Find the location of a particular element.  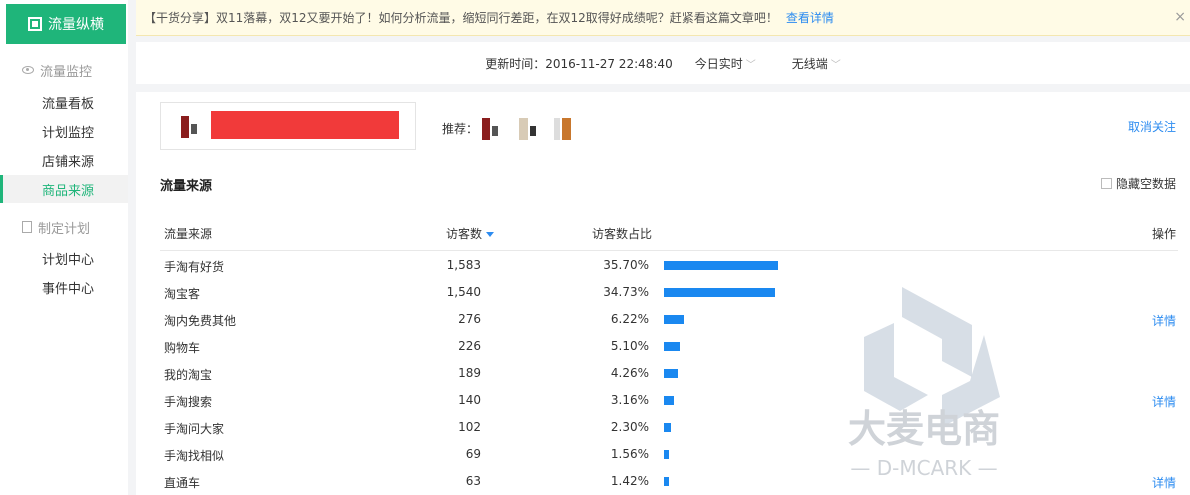

col-header-visitors-label: 访客数 is located at coordinates (464, 234).